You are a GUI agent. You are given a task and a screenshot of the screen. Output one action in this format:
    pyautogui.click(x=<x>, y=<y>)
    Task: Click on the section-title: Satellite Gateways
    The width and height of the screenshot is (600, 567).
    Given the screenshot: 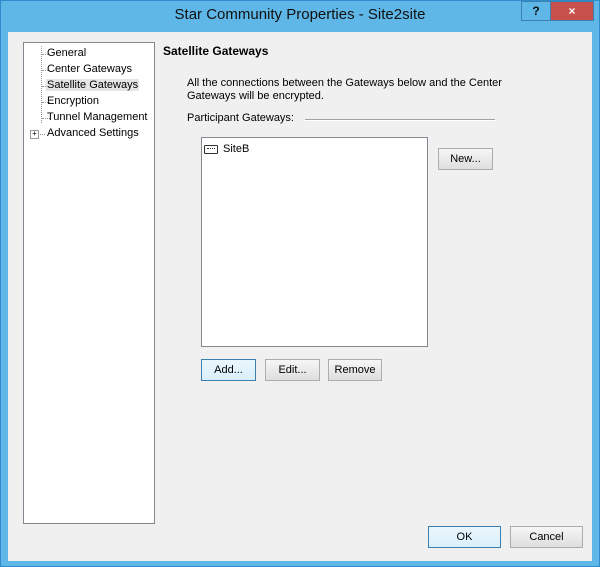 What is the action you would take?
    pyautogui.click(x=216, y=51)
    